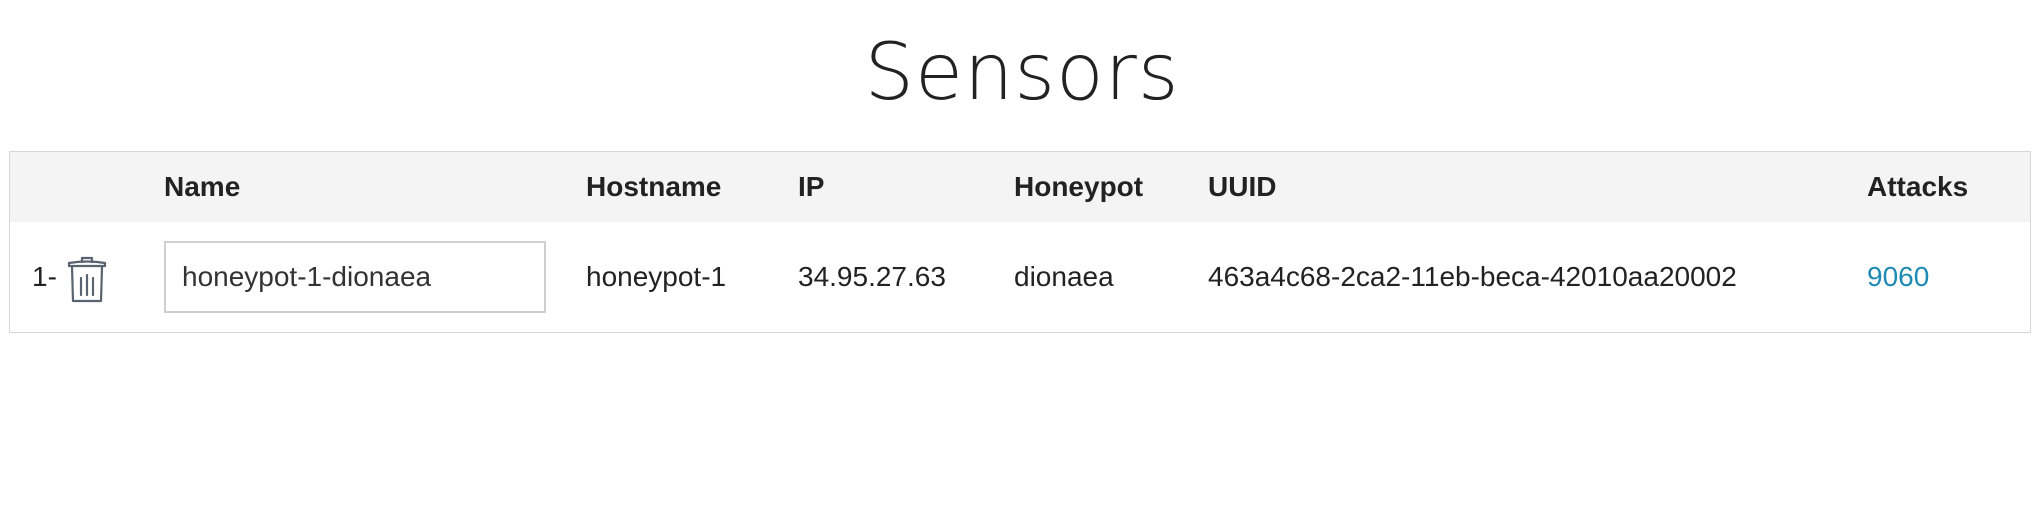 This screenshot has height=532, width=2044. I want to click on header-uuid: UUID, so click(1242, 186).